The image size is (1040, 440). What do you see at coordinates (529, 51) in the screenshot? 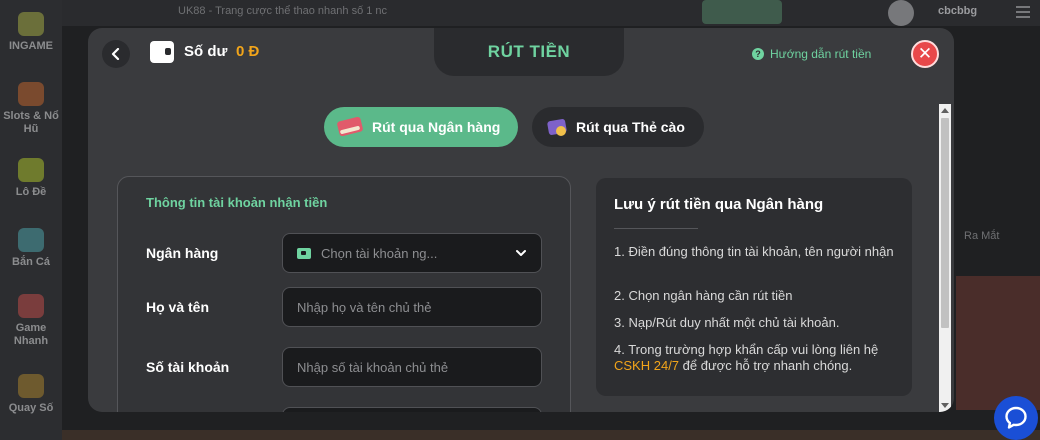
I see `modal-title: RÚT TIỀN` at bounding box center [529, 51].